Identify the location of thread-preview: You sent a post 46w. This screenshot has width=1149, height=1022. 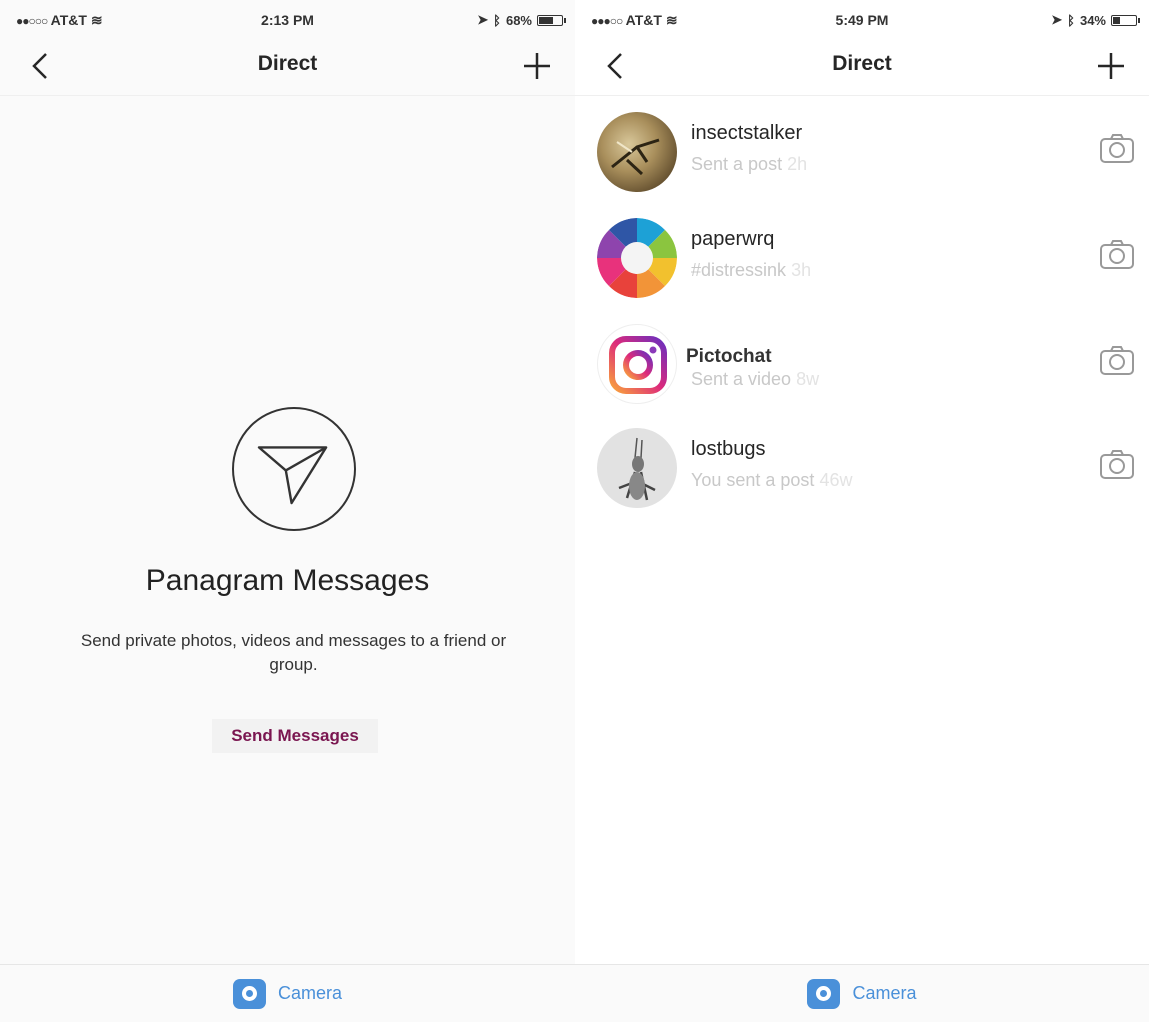
(772, 480).